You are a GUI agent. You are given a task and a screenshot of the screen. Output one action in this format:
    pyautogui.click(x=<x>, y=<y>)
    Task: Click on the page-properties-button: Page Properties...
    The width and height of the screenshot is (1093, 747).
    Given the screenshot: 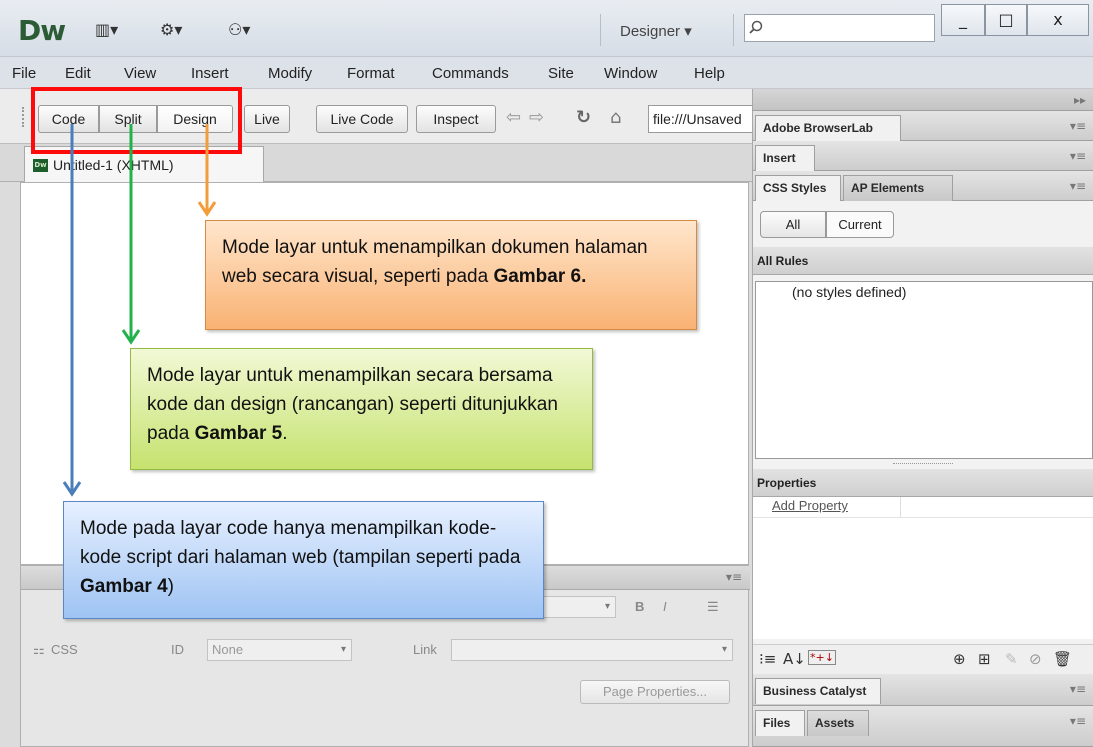 What is the action you would take?
    pyautogui.click(x=655, y=692)
    